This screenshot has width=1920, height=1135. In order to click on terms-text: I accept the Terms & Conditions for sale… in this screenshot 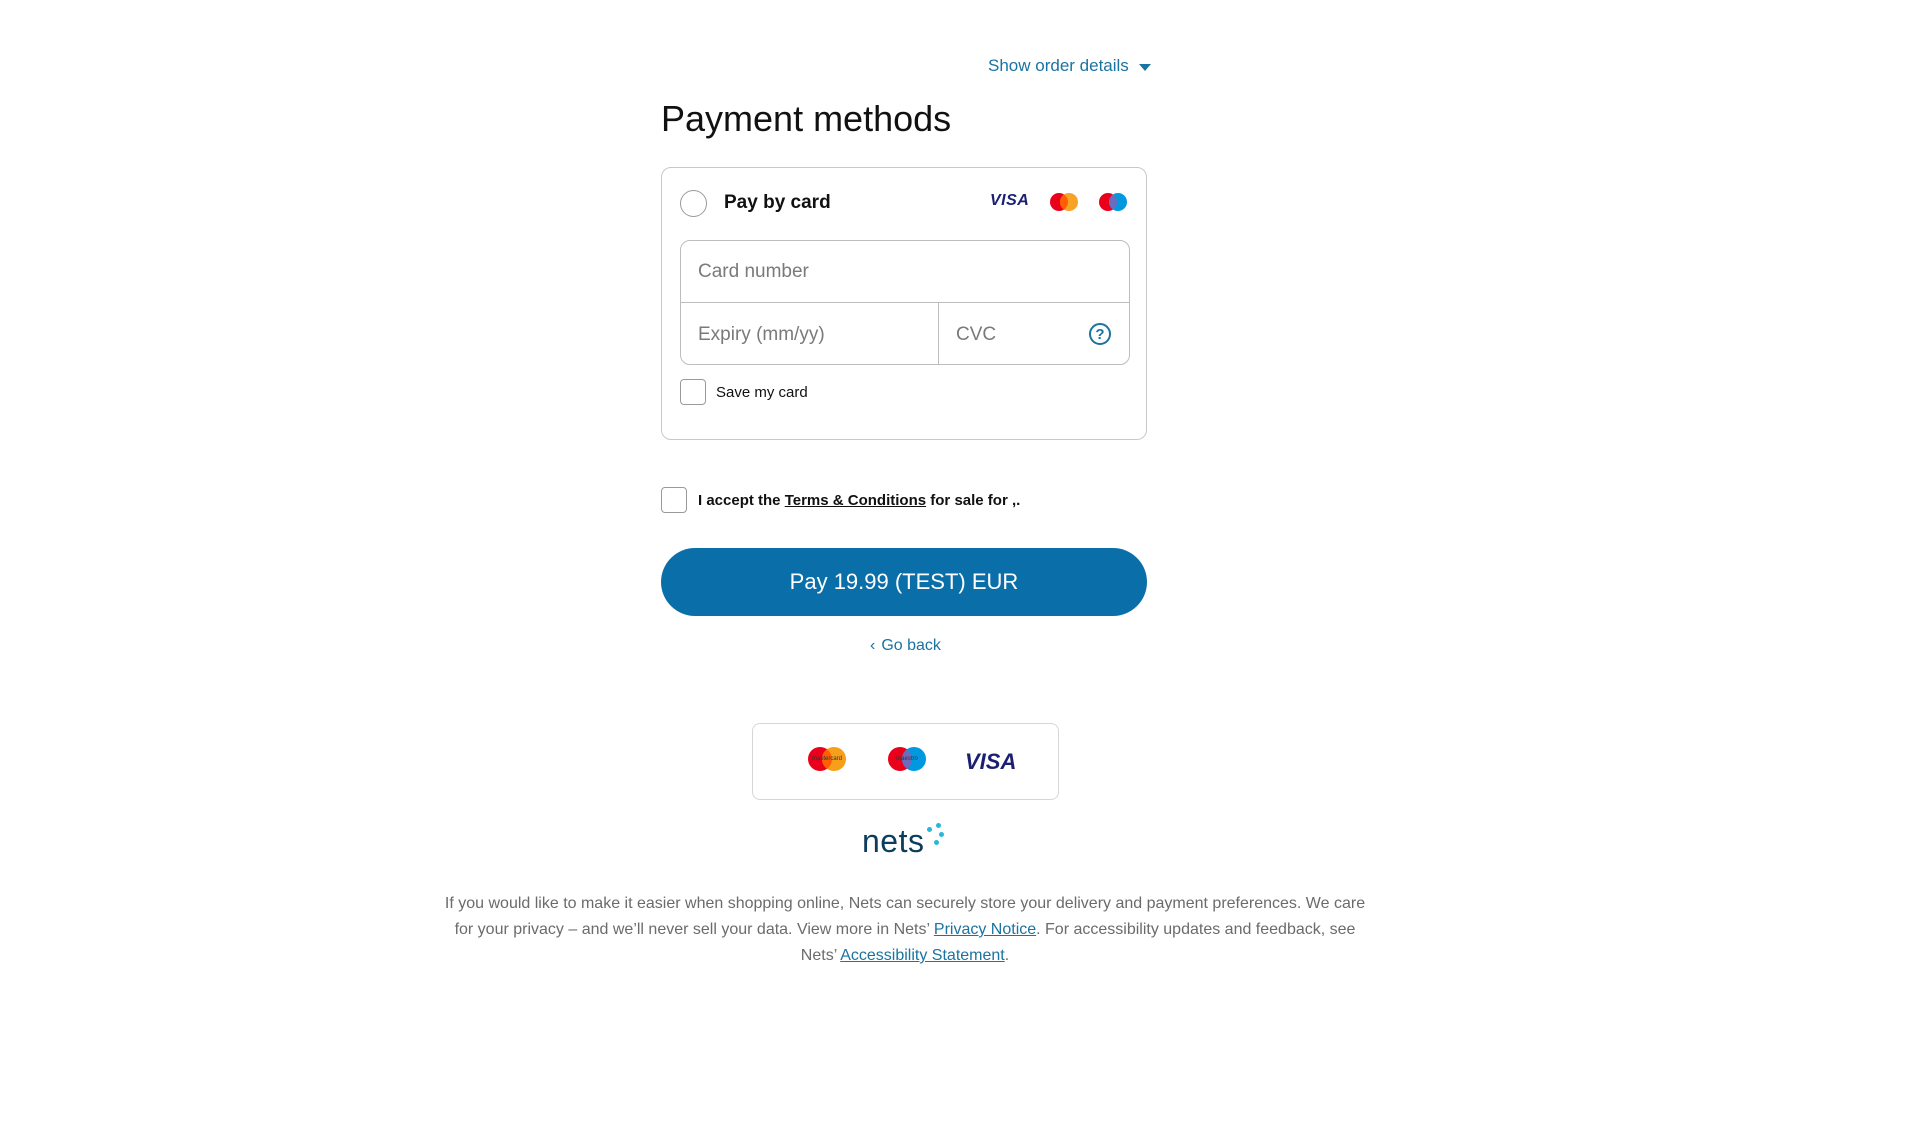, I will do `click(859, 500)`.